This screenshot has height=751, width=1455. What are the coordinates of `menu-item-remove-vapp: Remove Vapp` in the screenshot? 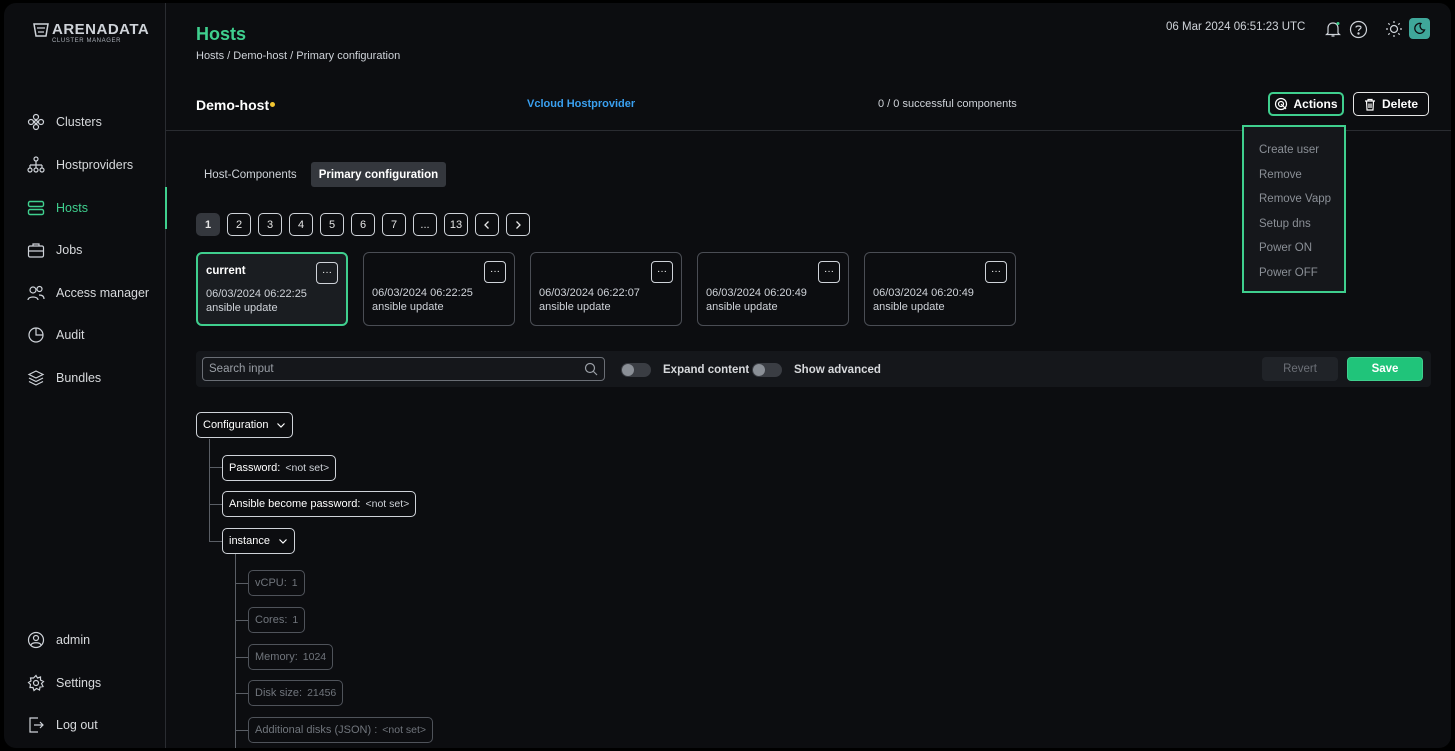 It's located at (1294, 199).